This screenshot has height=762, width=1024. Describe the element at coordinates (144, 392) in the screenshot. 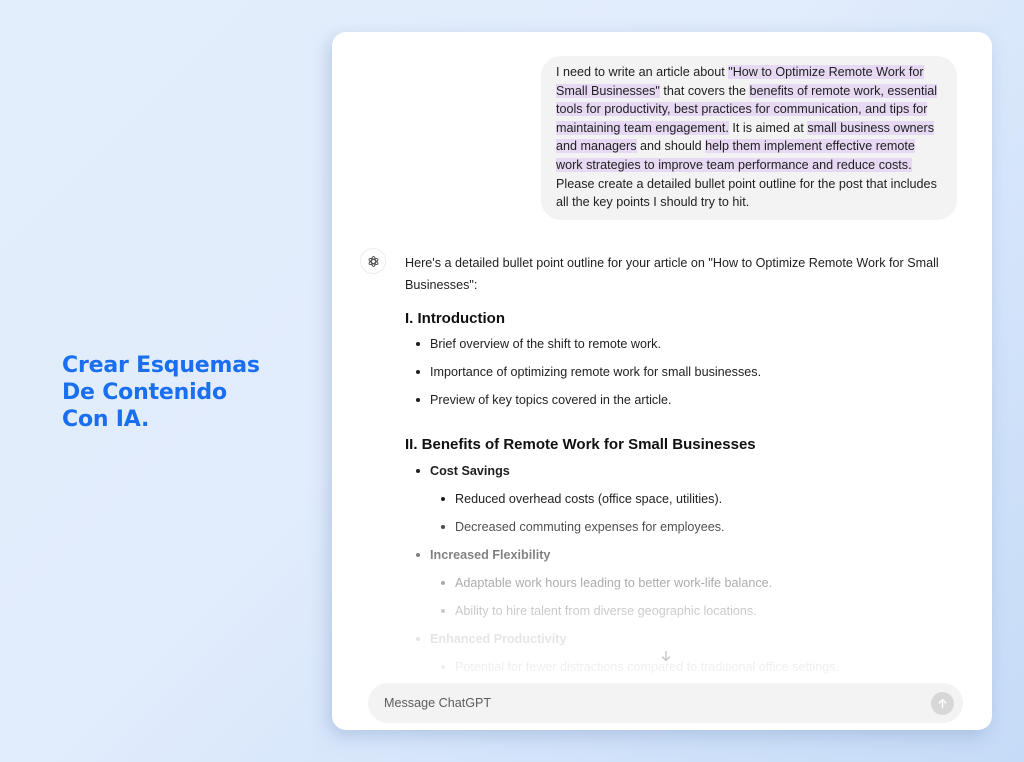

I see `headline-line: De Contenido` at that location.